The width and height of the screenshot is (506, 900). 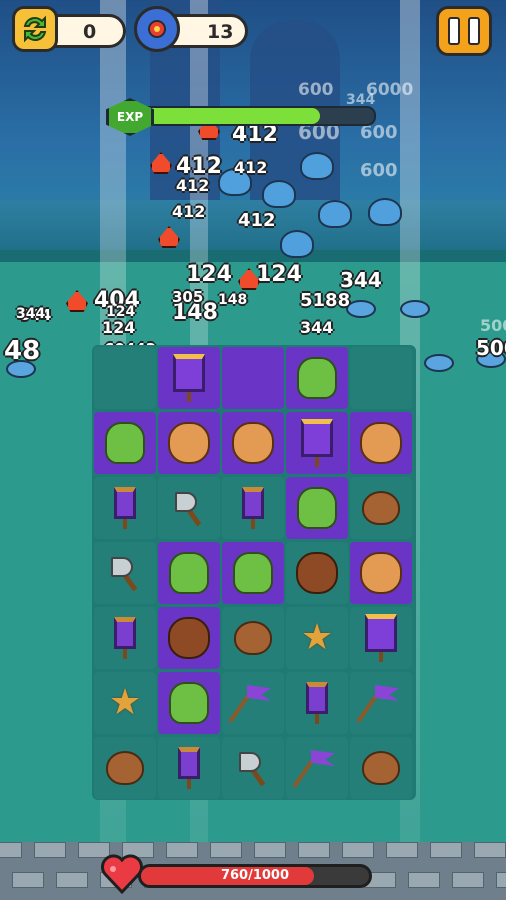 What do you see at coordinates (225, 116) in the screenshot?
I see `exp-fill` at bounding box center [225, 116].